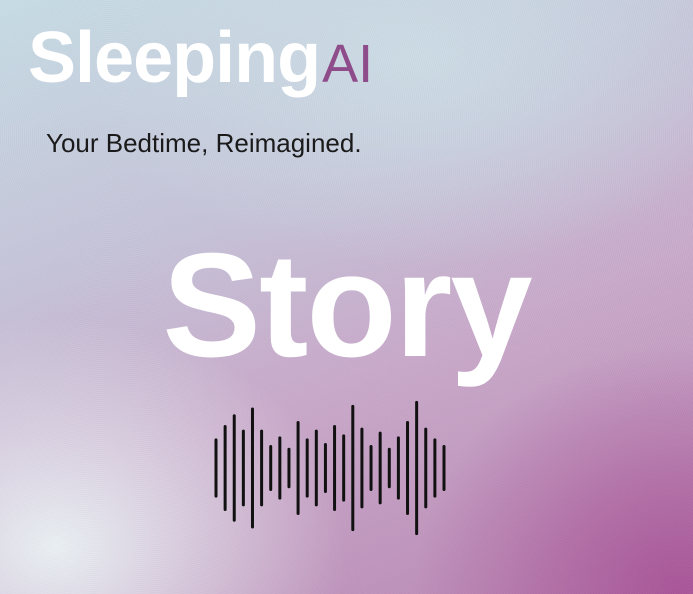 The height and width of the screenshot is (594, 693). I want to click on brand-logo: SleepingAI, so click(200, 58).